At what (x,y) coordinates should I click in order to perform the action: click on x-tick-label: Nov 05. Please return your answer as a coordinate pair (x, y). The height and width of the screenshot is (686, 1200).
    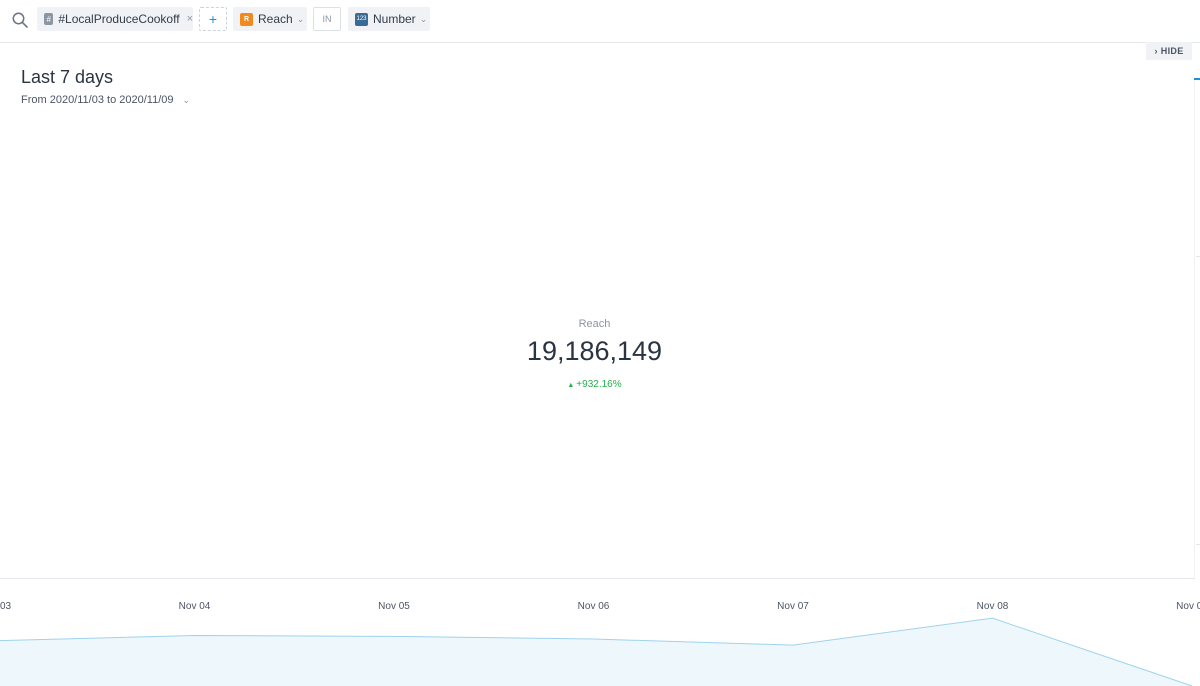
    Looking at the image, I should click on (394, 606).